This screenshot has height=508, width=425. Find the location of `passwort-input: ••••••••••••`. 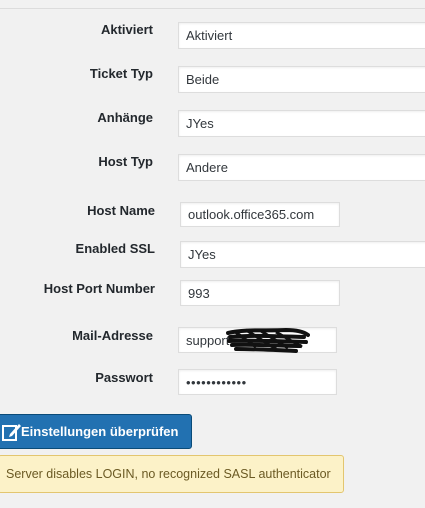

passwort-input: •••••••••••• is located at coordinates (257, 382).